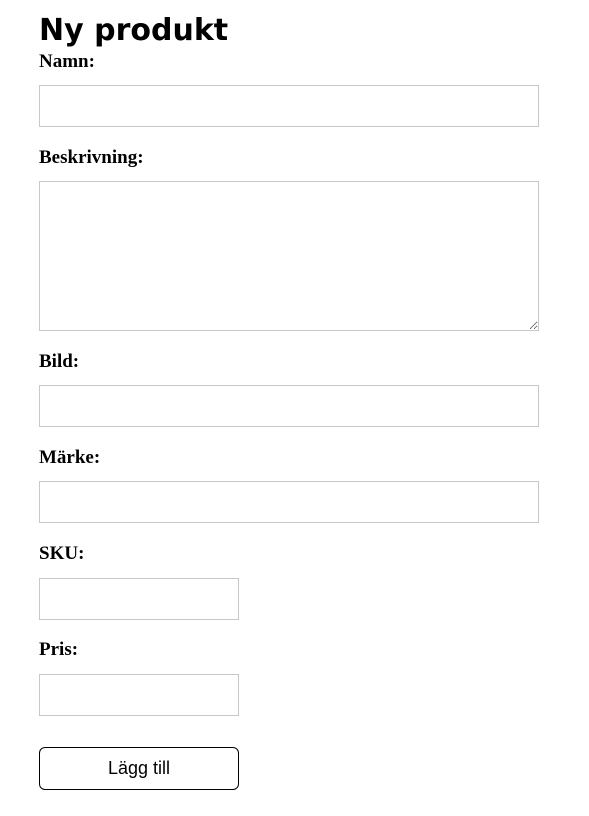 This screenshot has width=589, height=816. I want to click on brand-input, so click(289, 502).